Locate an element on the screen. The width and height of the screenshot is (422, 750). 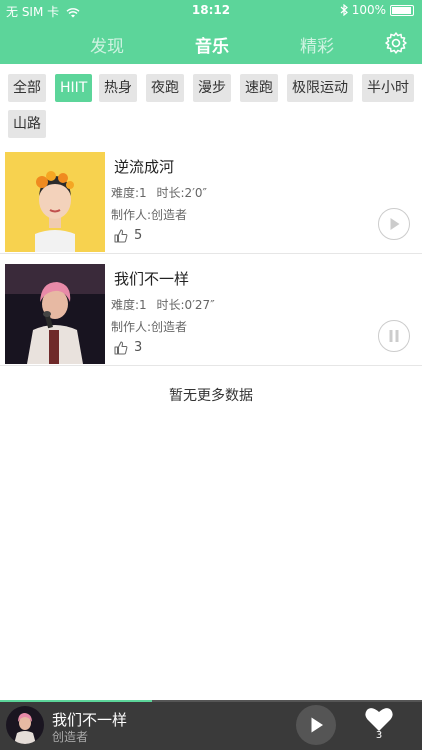
app-header: 无 SIM 卡 18:12 100% 发现 音乐 精彩 is located at coordinates (211, 32).